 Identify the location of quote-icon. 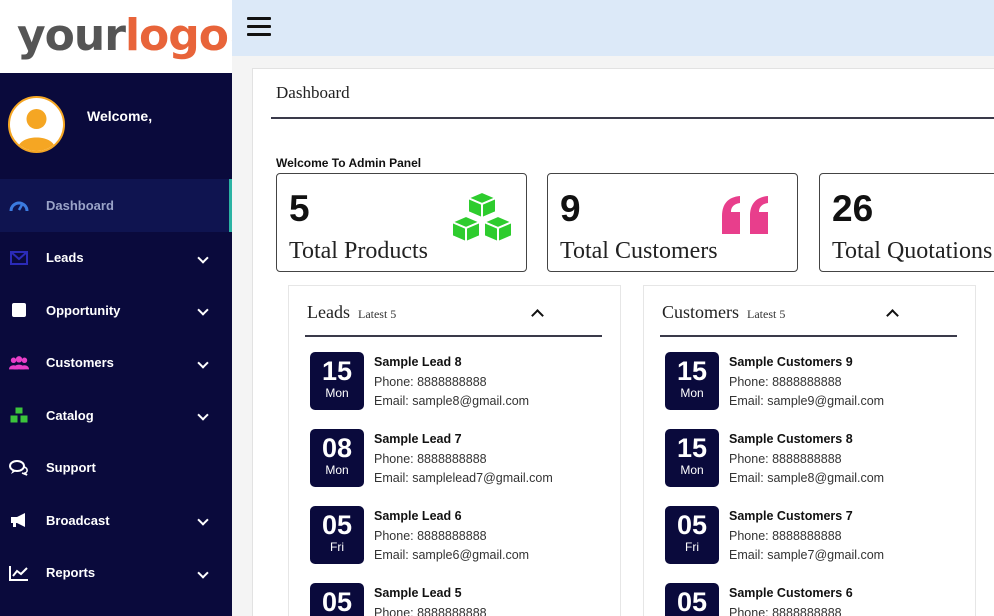
(746, 218).